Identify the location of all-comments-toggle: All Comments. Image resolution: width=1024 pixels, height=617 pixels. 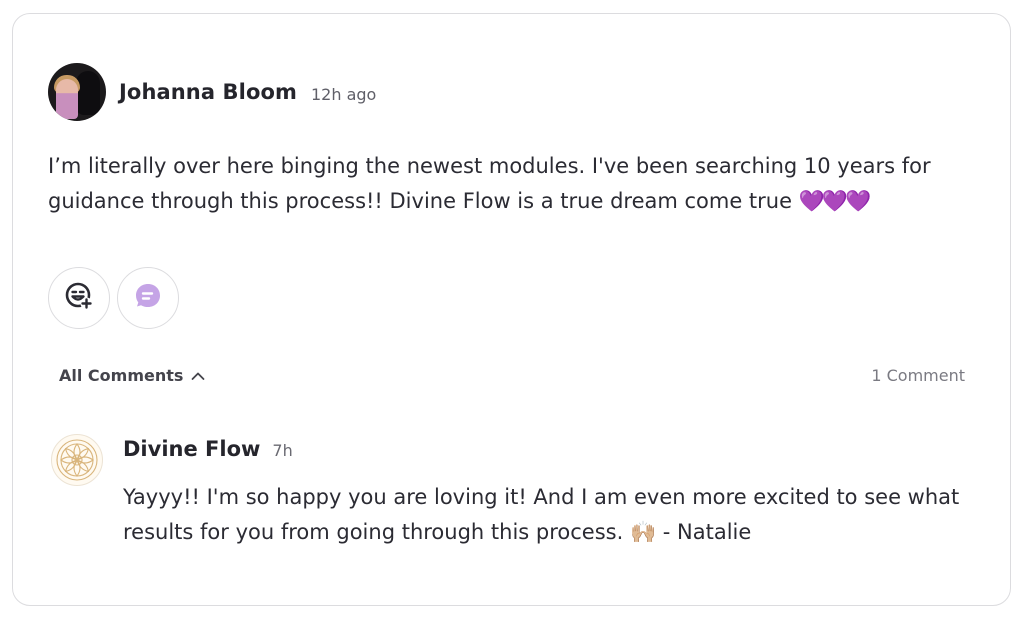
(132, 375).